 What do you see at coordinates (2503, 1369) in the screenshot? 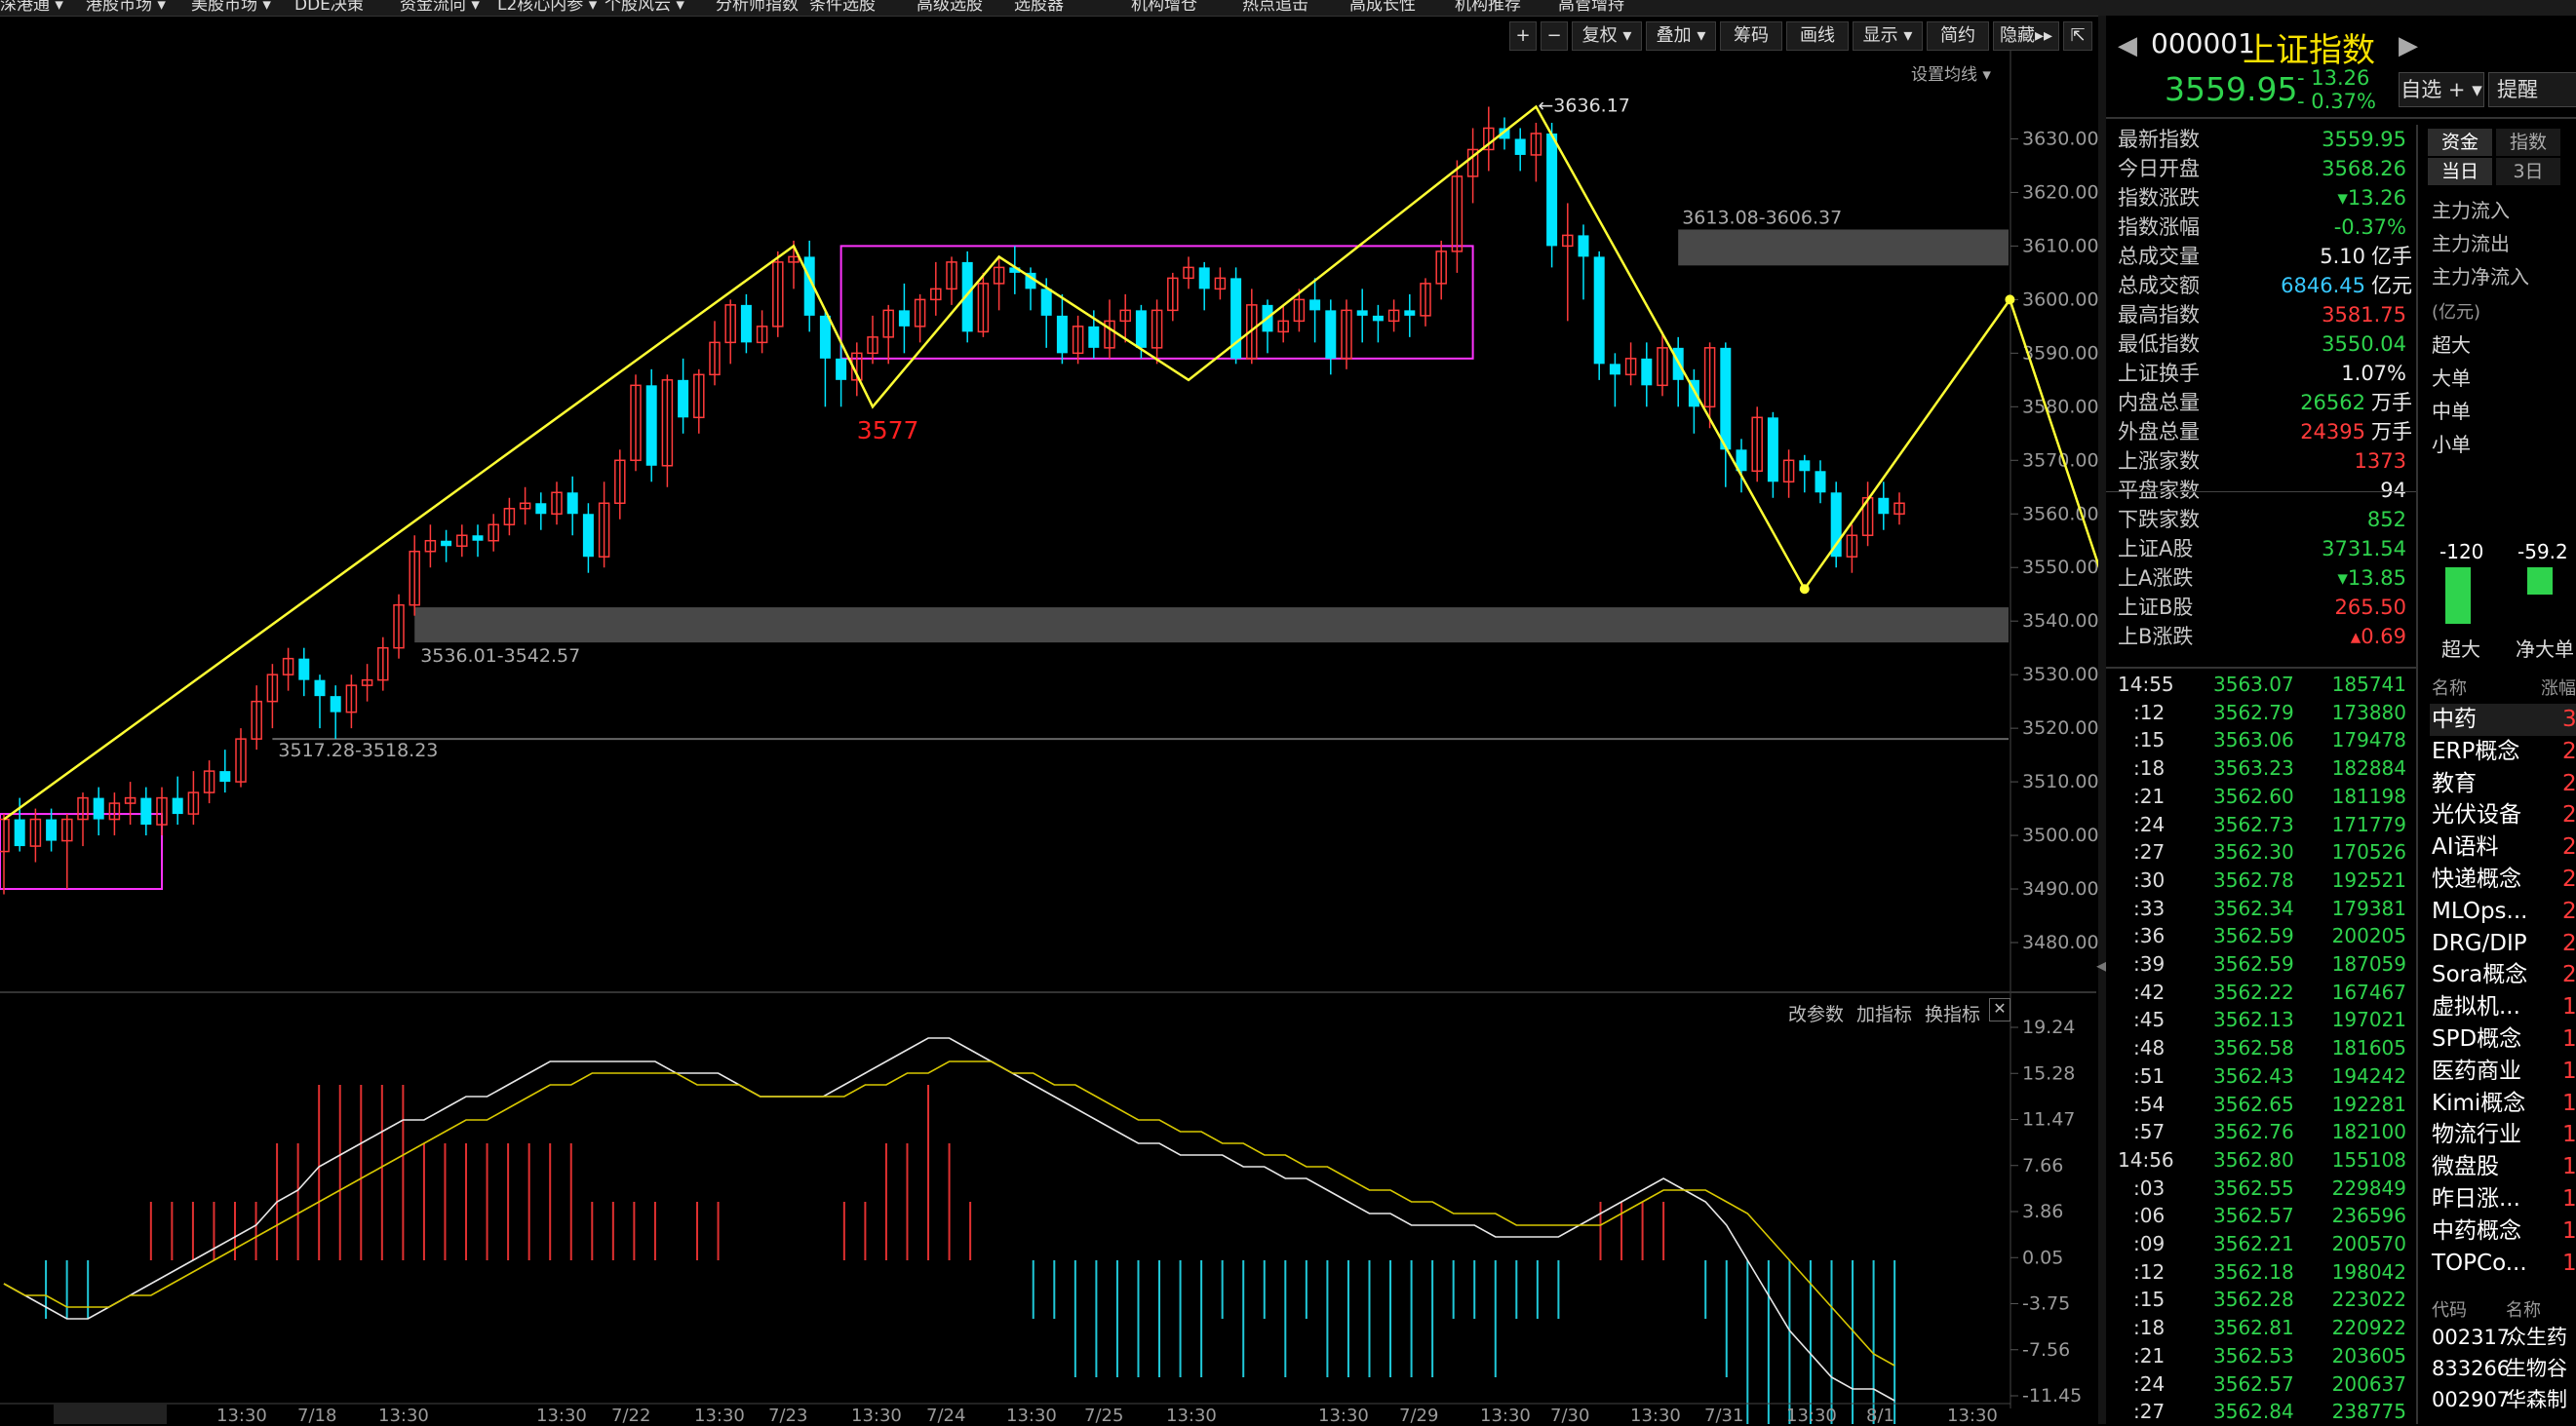
I see `stock-list-item: 833266 生物谷` at bounding box center [2503, 1369].